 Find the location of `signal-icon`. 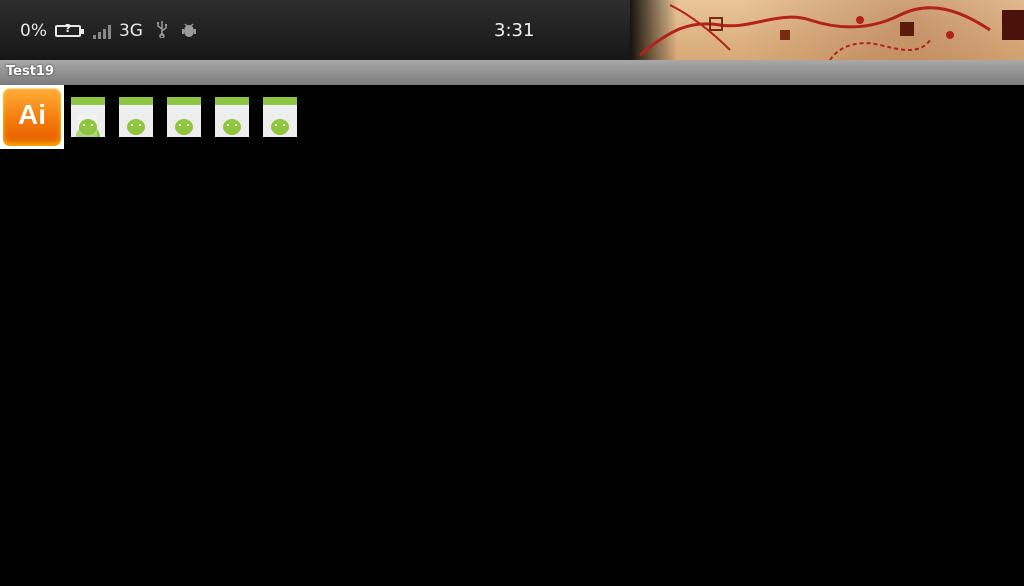

signal-icon is located at coordinates (101, 31).